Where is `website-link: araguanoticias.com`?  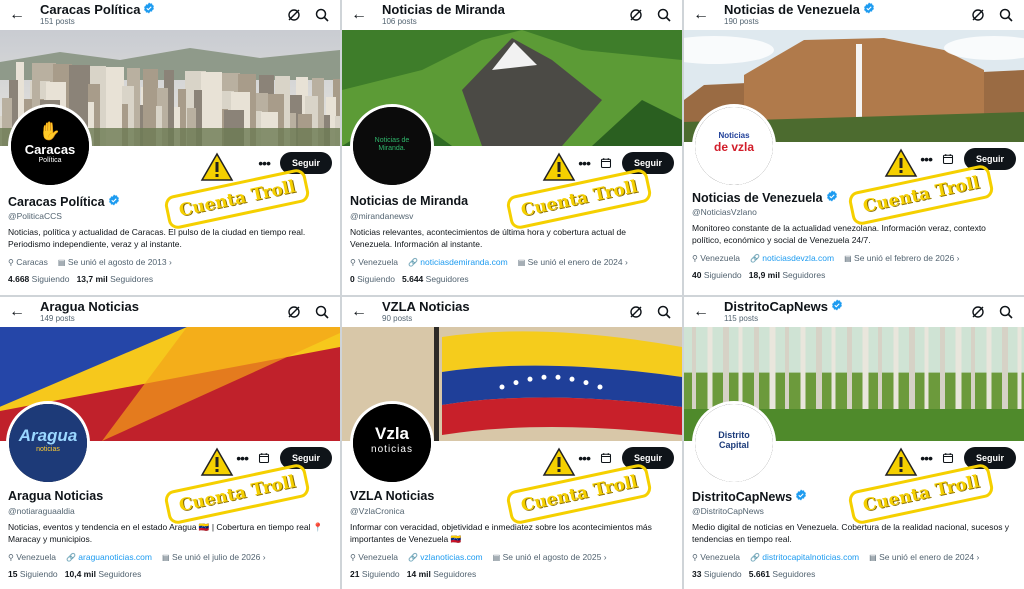
website-link: araguanoticias.com is located at coordinates (115, 557).